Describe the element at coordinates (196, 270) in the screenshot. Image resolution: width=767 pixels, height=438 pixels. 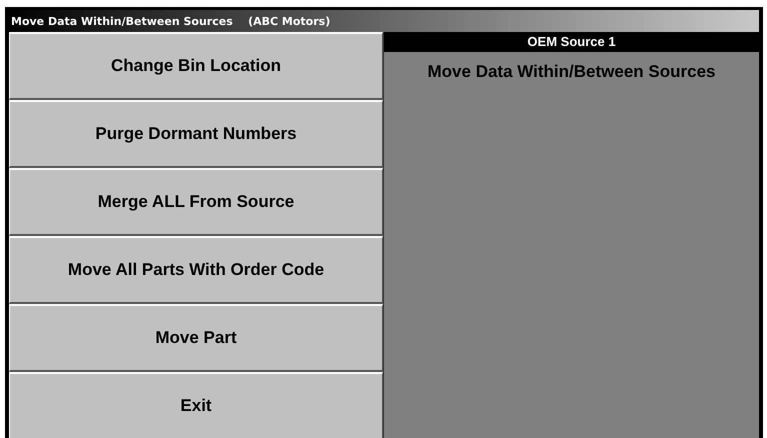
I see `menu-button: Move All Parts With Order Code` at that location.